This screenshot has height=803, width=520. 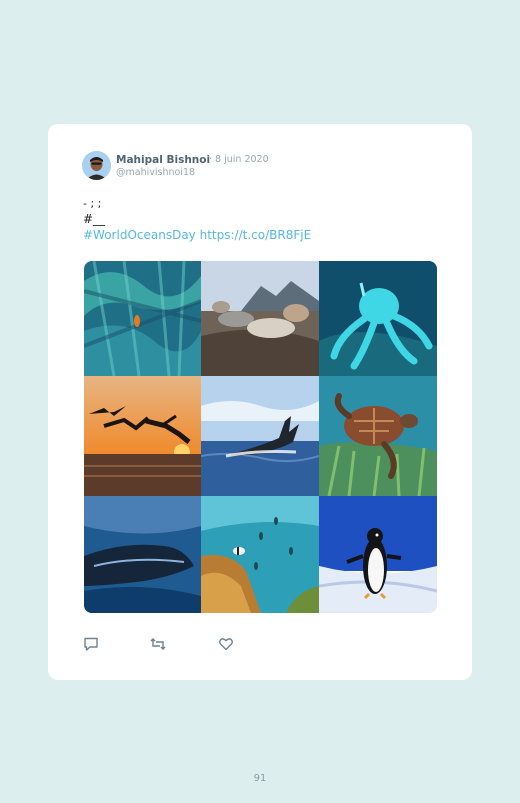 I want to click on media-photo-whale-tail, so click(x=260, y=436).